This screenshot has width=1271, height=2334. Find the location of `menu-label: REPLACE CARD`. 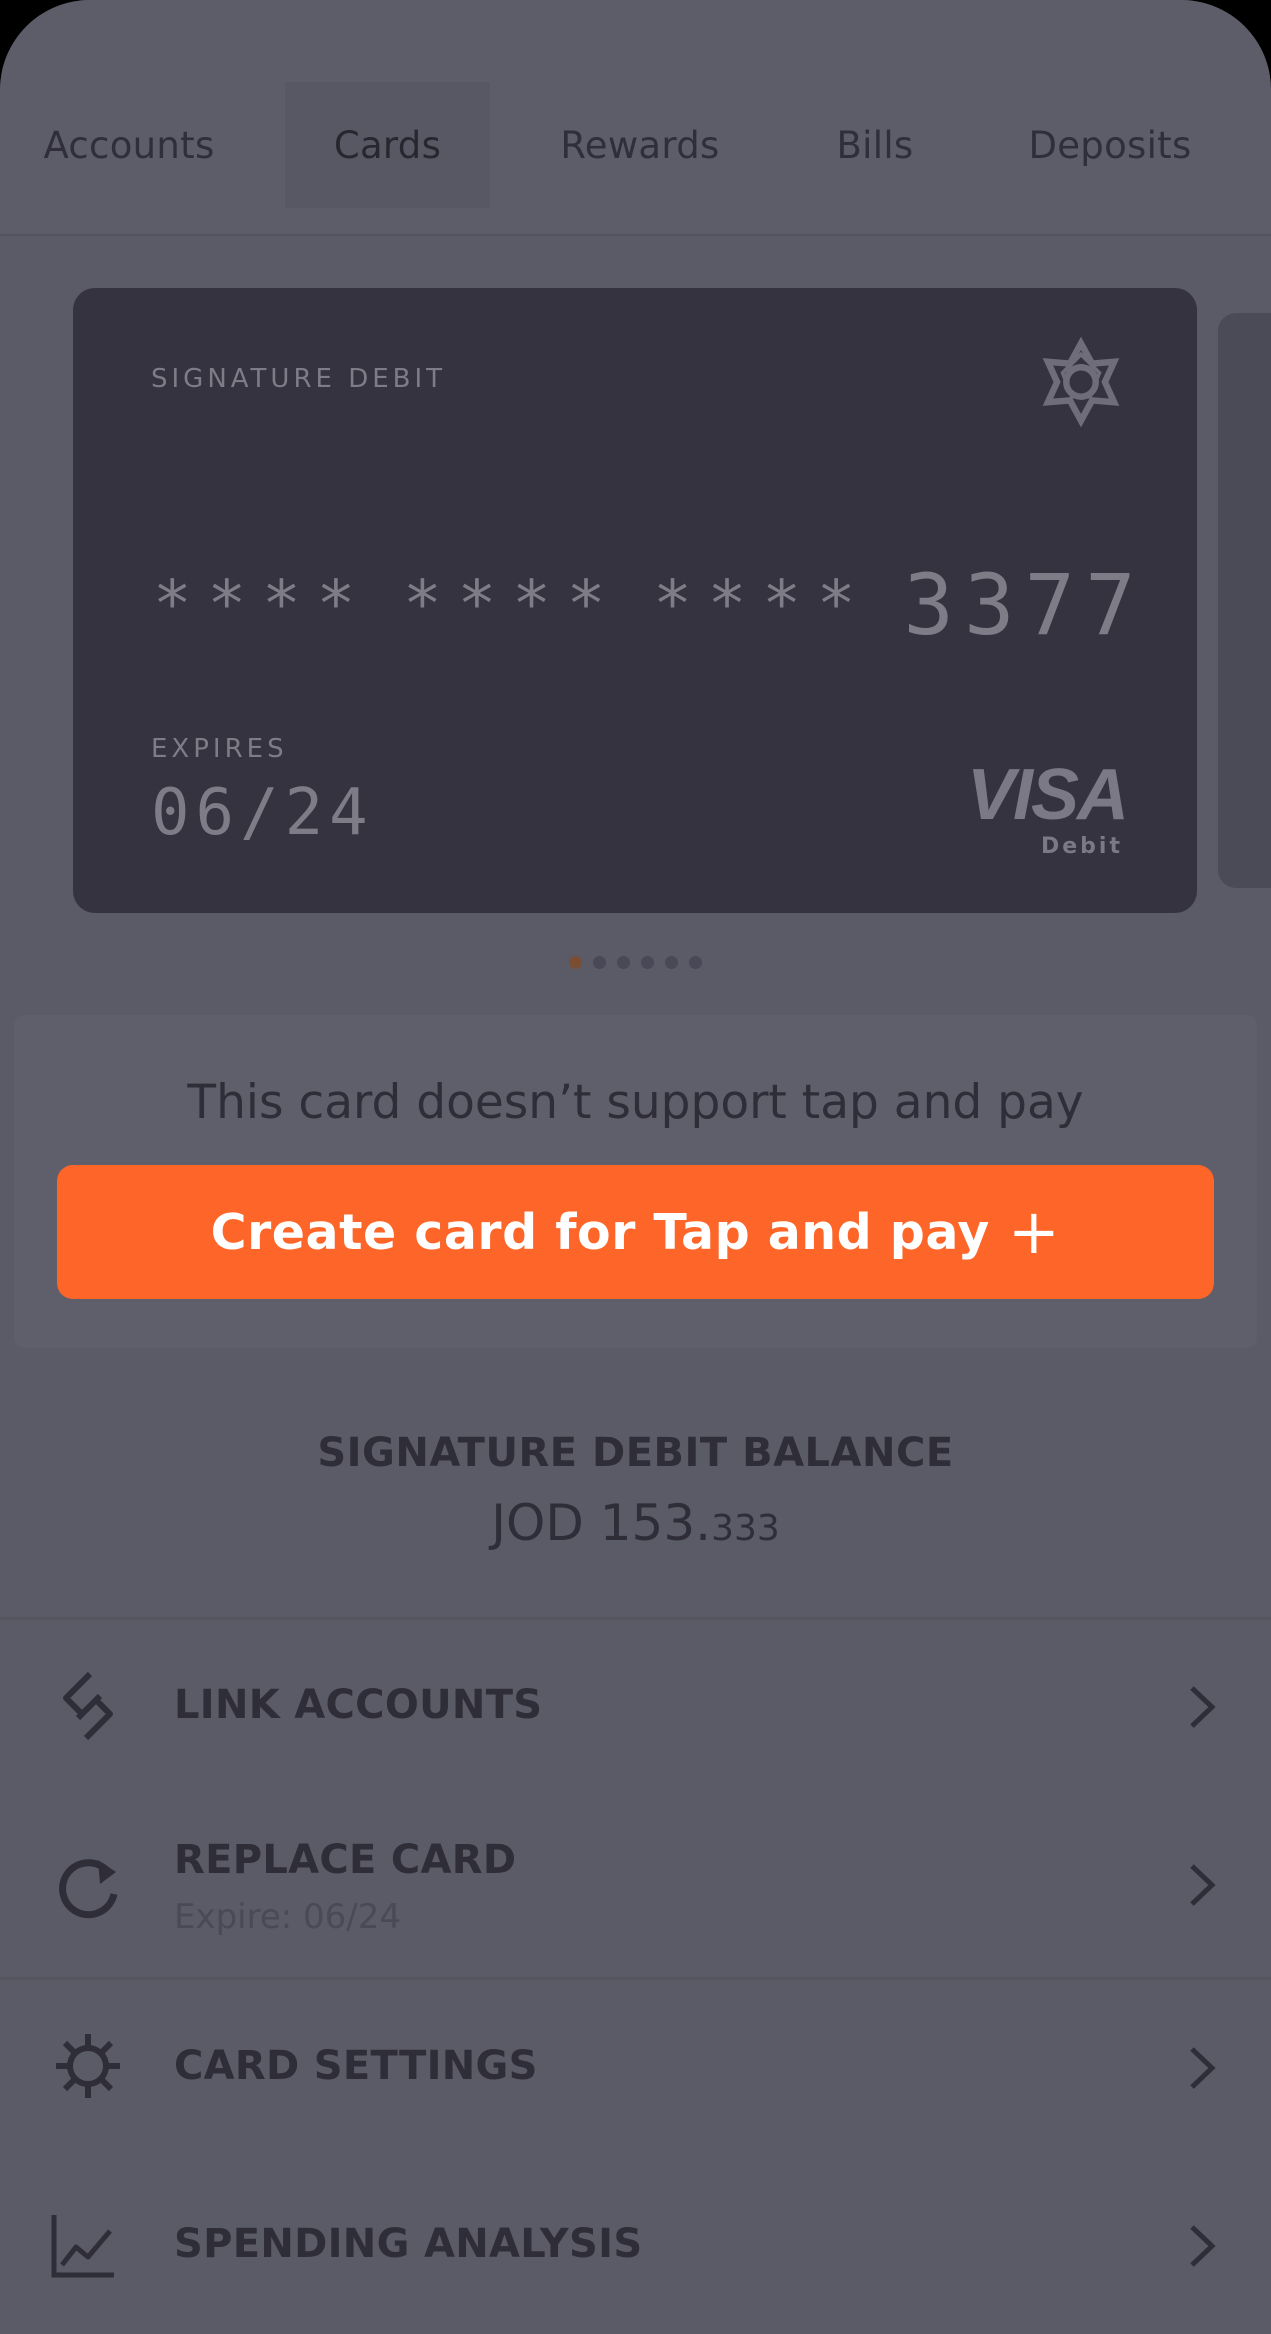

menu-label: REPLACE CARD is located at coordinates (345, 1860).